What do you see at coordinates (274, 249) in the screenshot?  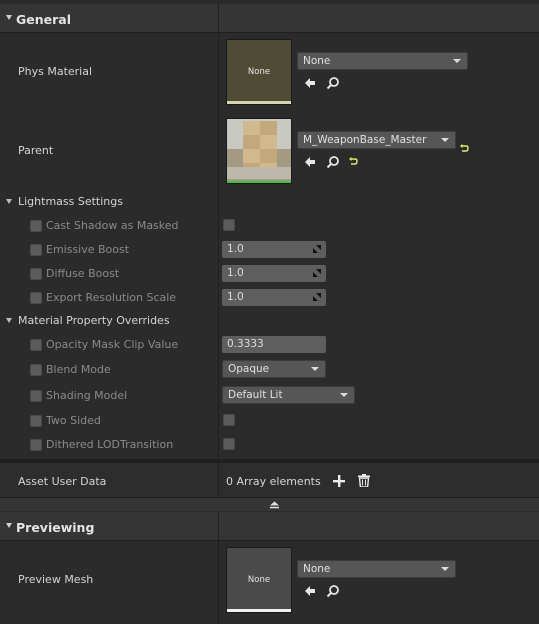 I see `emissive-boost-field: 1.0` at bounding box center [274, 249].